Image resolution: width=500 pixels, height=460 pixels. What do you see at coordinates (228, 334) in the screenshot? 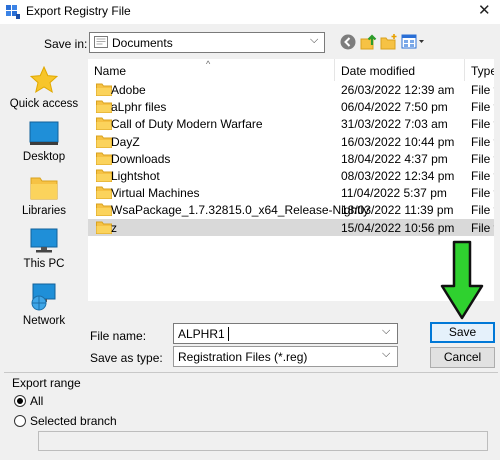
I see `text-caret` at bounding box center [228, 334].